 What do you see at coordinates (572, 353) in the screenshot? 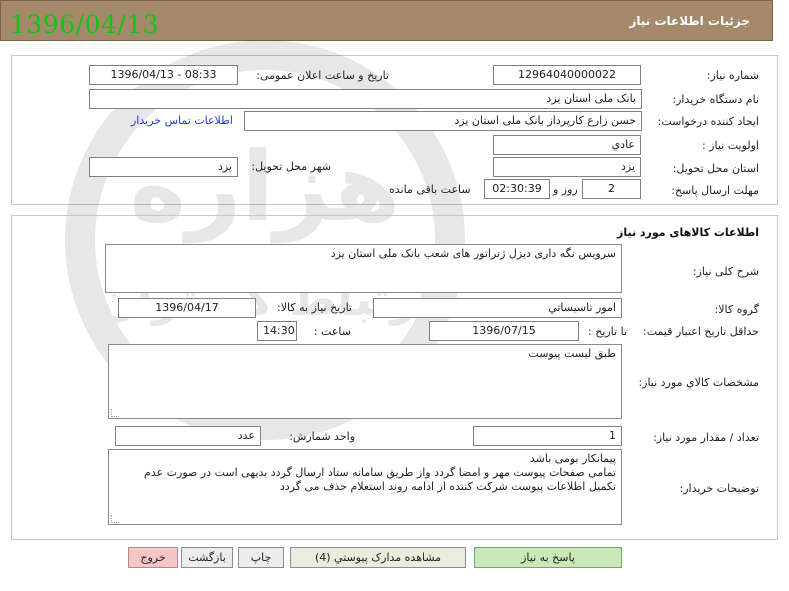
I see `goods-spec-text: طبق لیست پیوست` at bounding box center [572, 353].